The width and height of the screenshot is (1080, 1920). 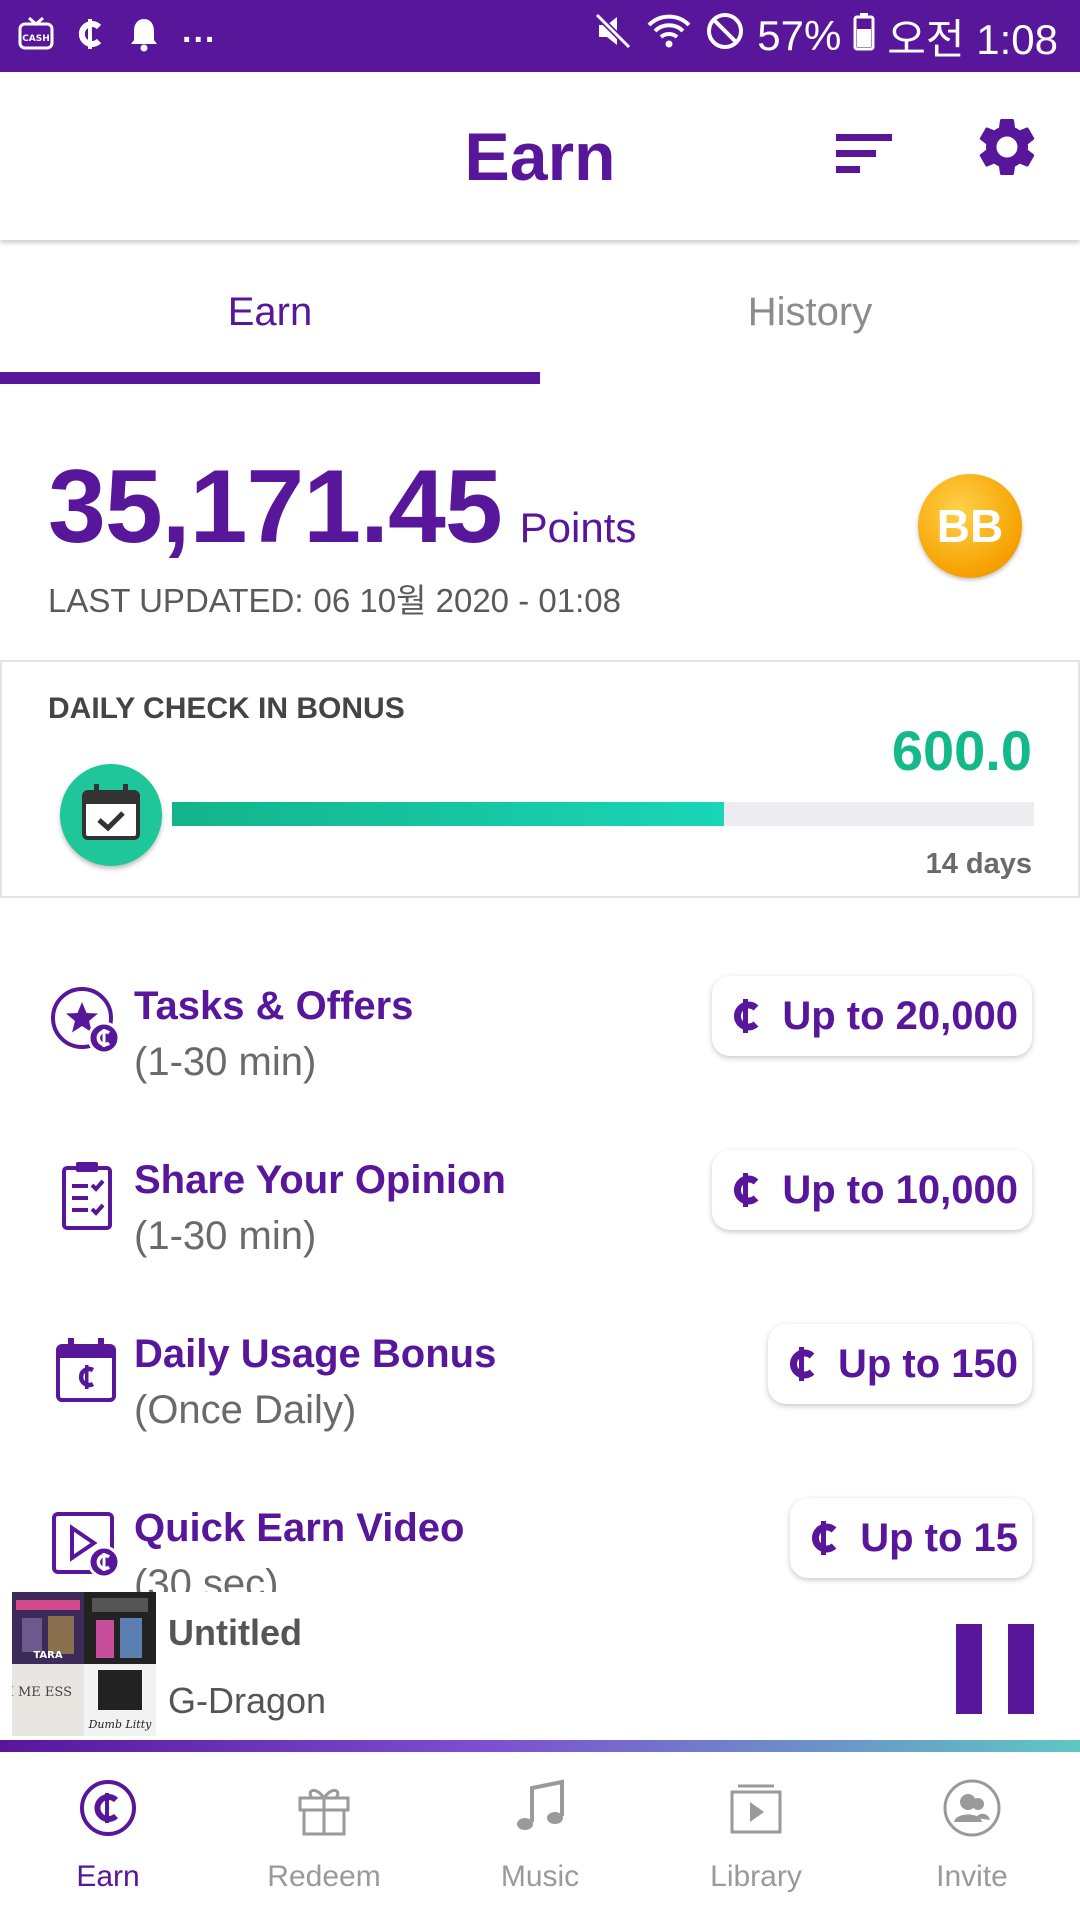 I want to click on sort-button, so click(x=865, y=154).